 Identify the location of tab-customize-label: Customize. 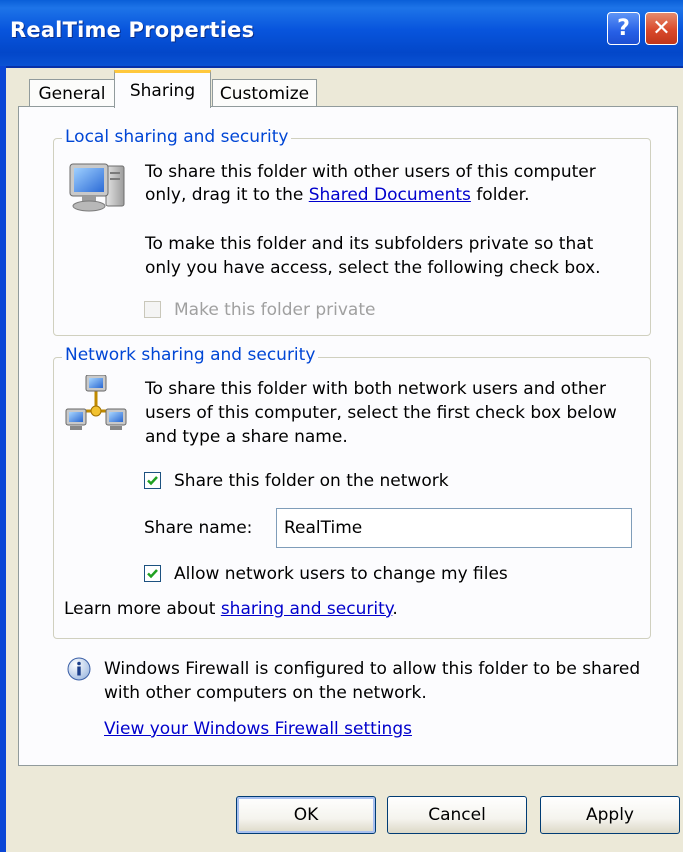
(264, 93).